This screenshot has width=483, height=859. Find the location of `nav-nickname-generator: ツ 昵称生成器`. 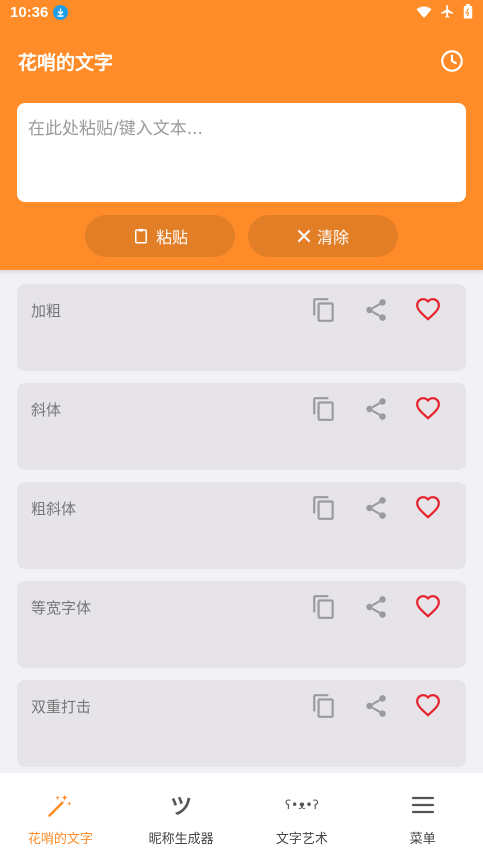

nav-nickname-generator: ツ 昵称生成器 is located at coordinates (181, 816).